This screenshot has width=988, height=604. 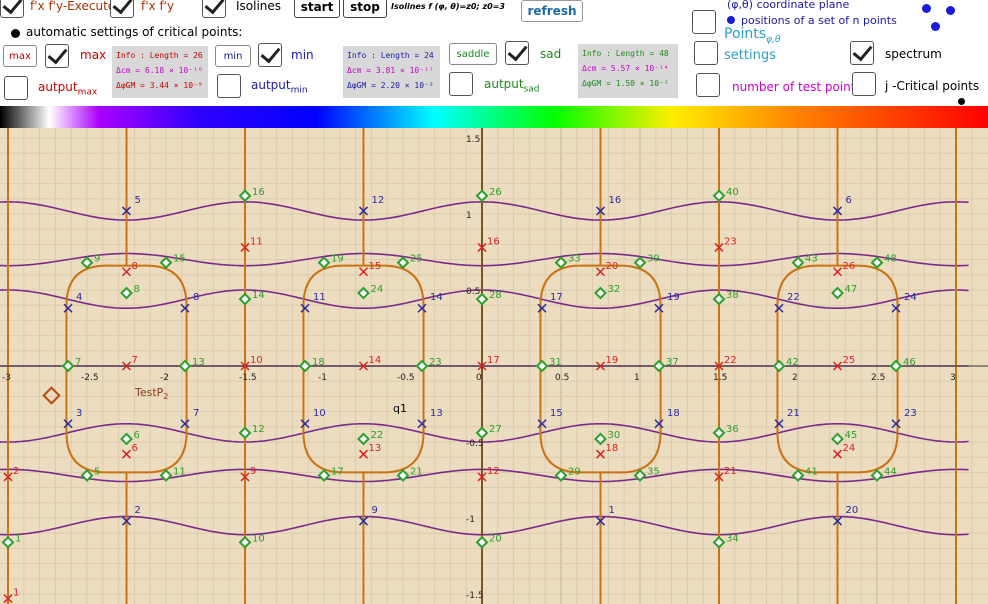 I want to click on max-label: 22, so click(x=730, y=360).